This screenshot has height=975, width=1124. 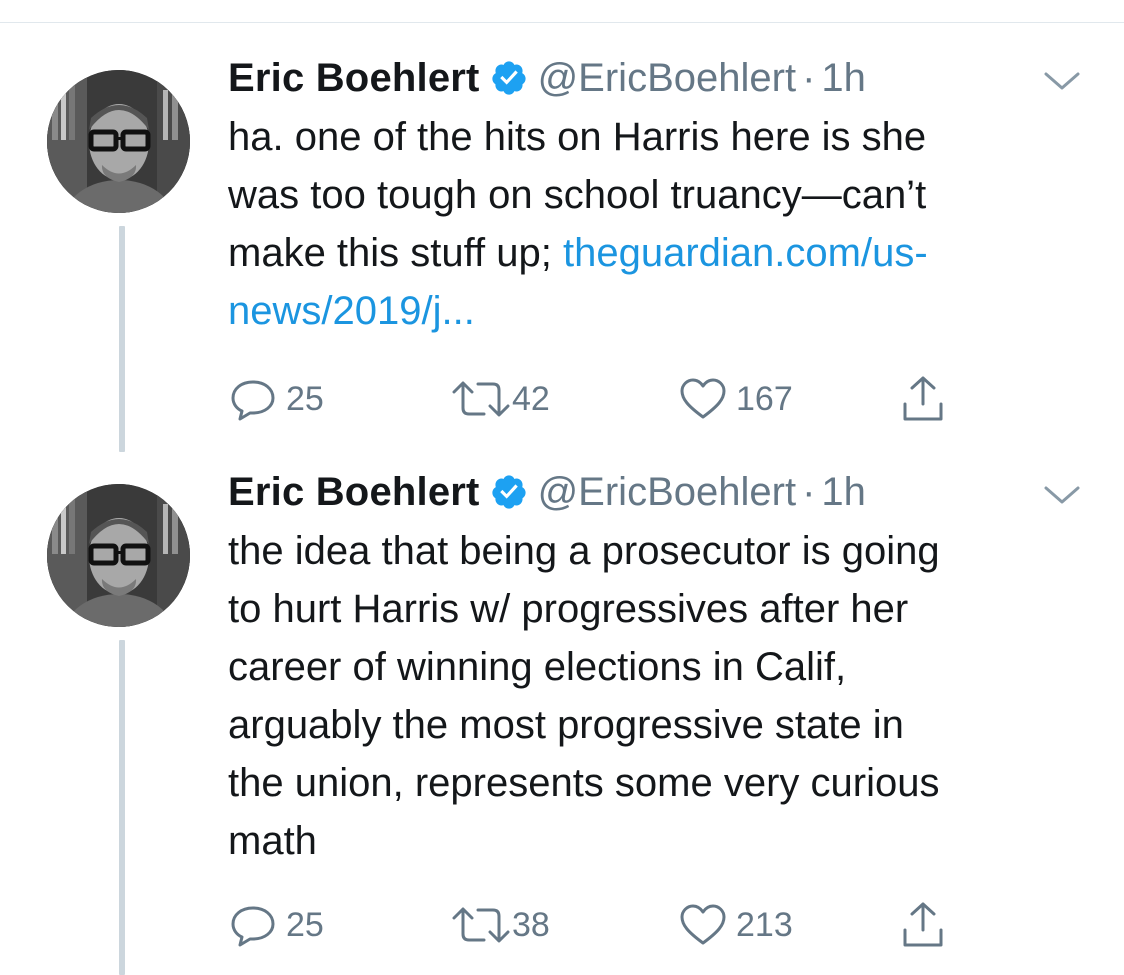 I want to click on like-button: 167, so click(x=735, y=399).